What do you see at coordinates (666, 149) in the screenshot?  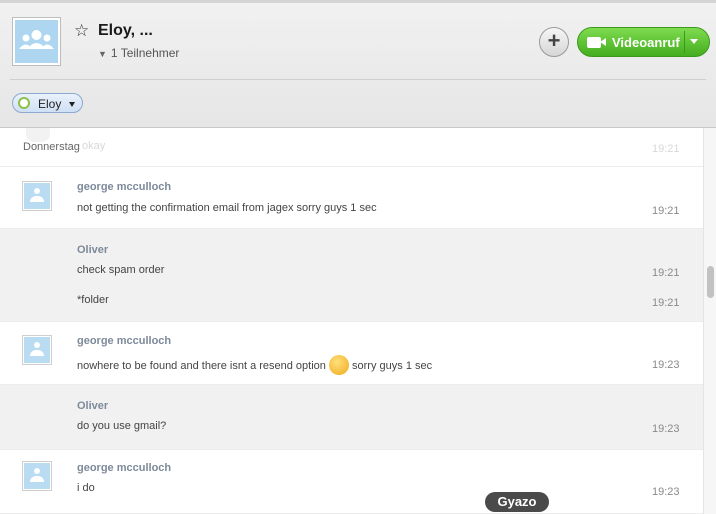 I see `faded-timestamp: 19:21` at bounding box center [666, 149].